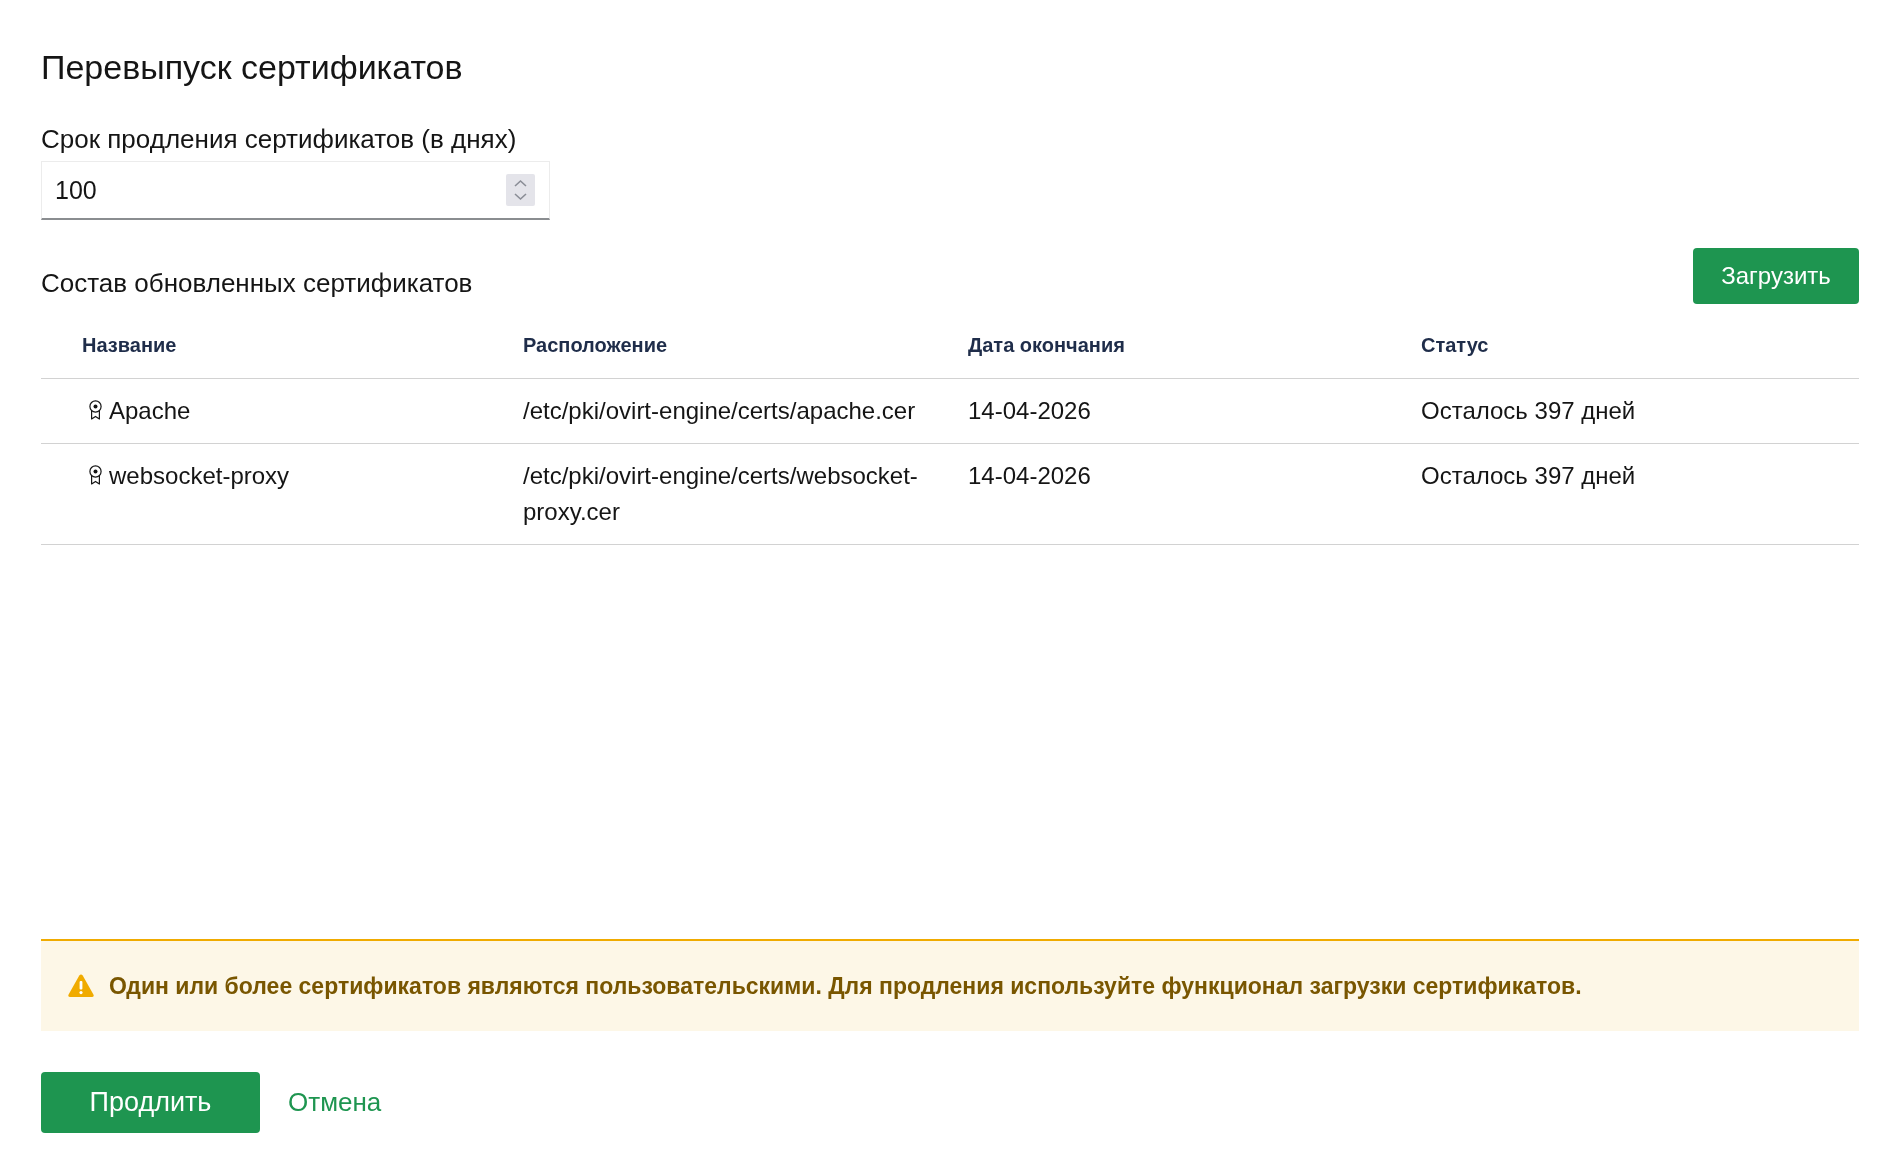 The width and height of the screenshot is (1898, 1173). I want to click on renew-button: Продлить, so click(150, 1102).